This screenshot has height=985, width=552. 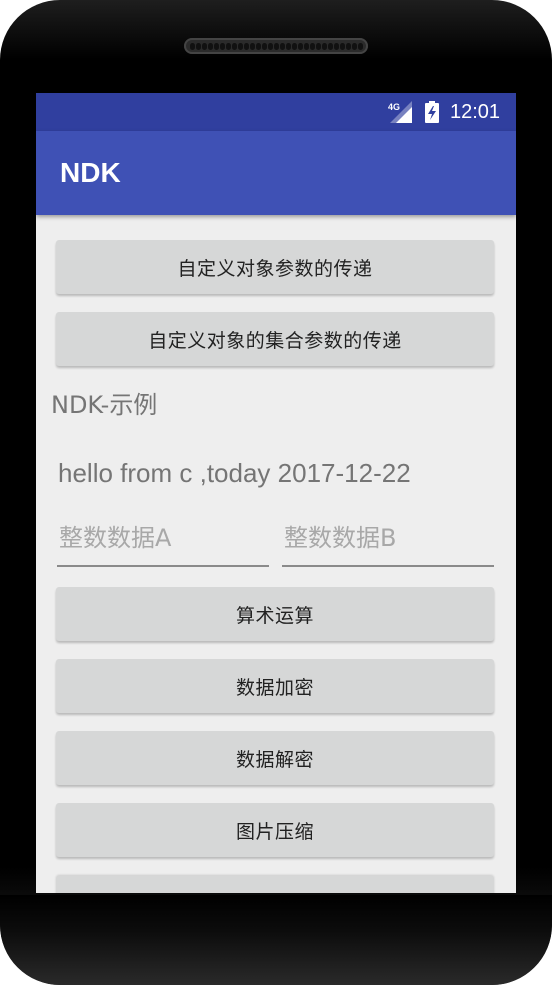 What do you see at coordinates (275, 758) in the screenshot?
I see `decrypt-button: 数据解密` at bounding box center [275, 758].